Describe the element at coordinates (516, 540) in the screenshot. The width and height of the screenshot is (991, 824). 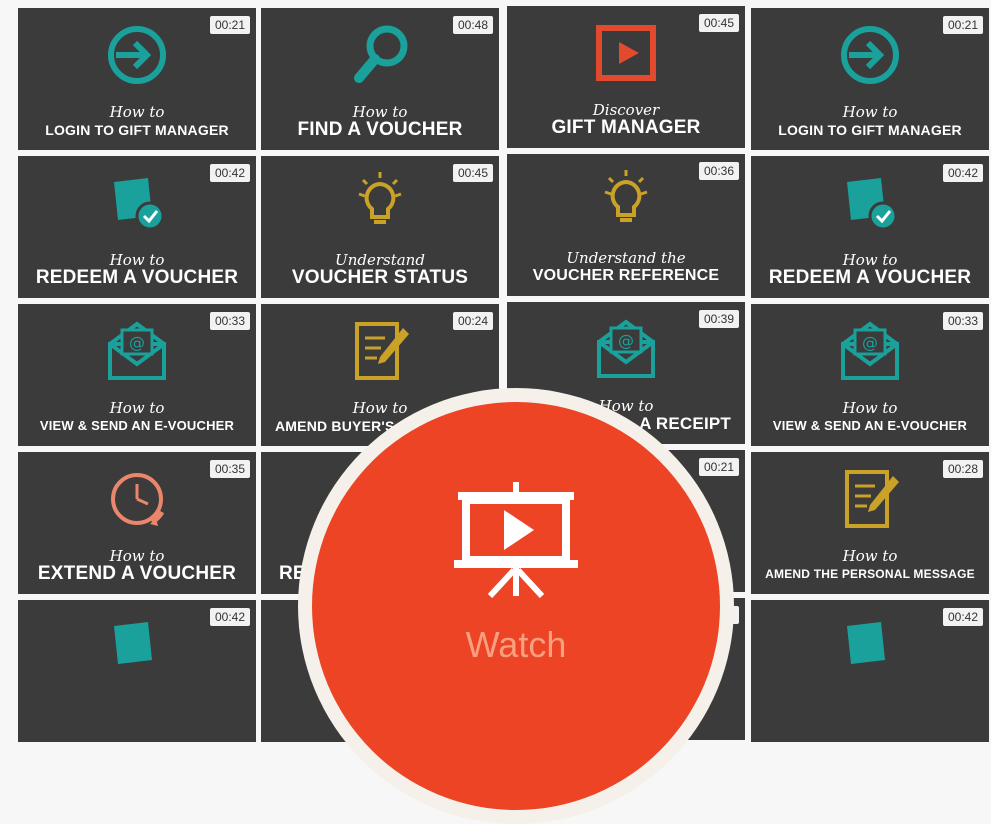
I see `presentation-play-icon` at that location.